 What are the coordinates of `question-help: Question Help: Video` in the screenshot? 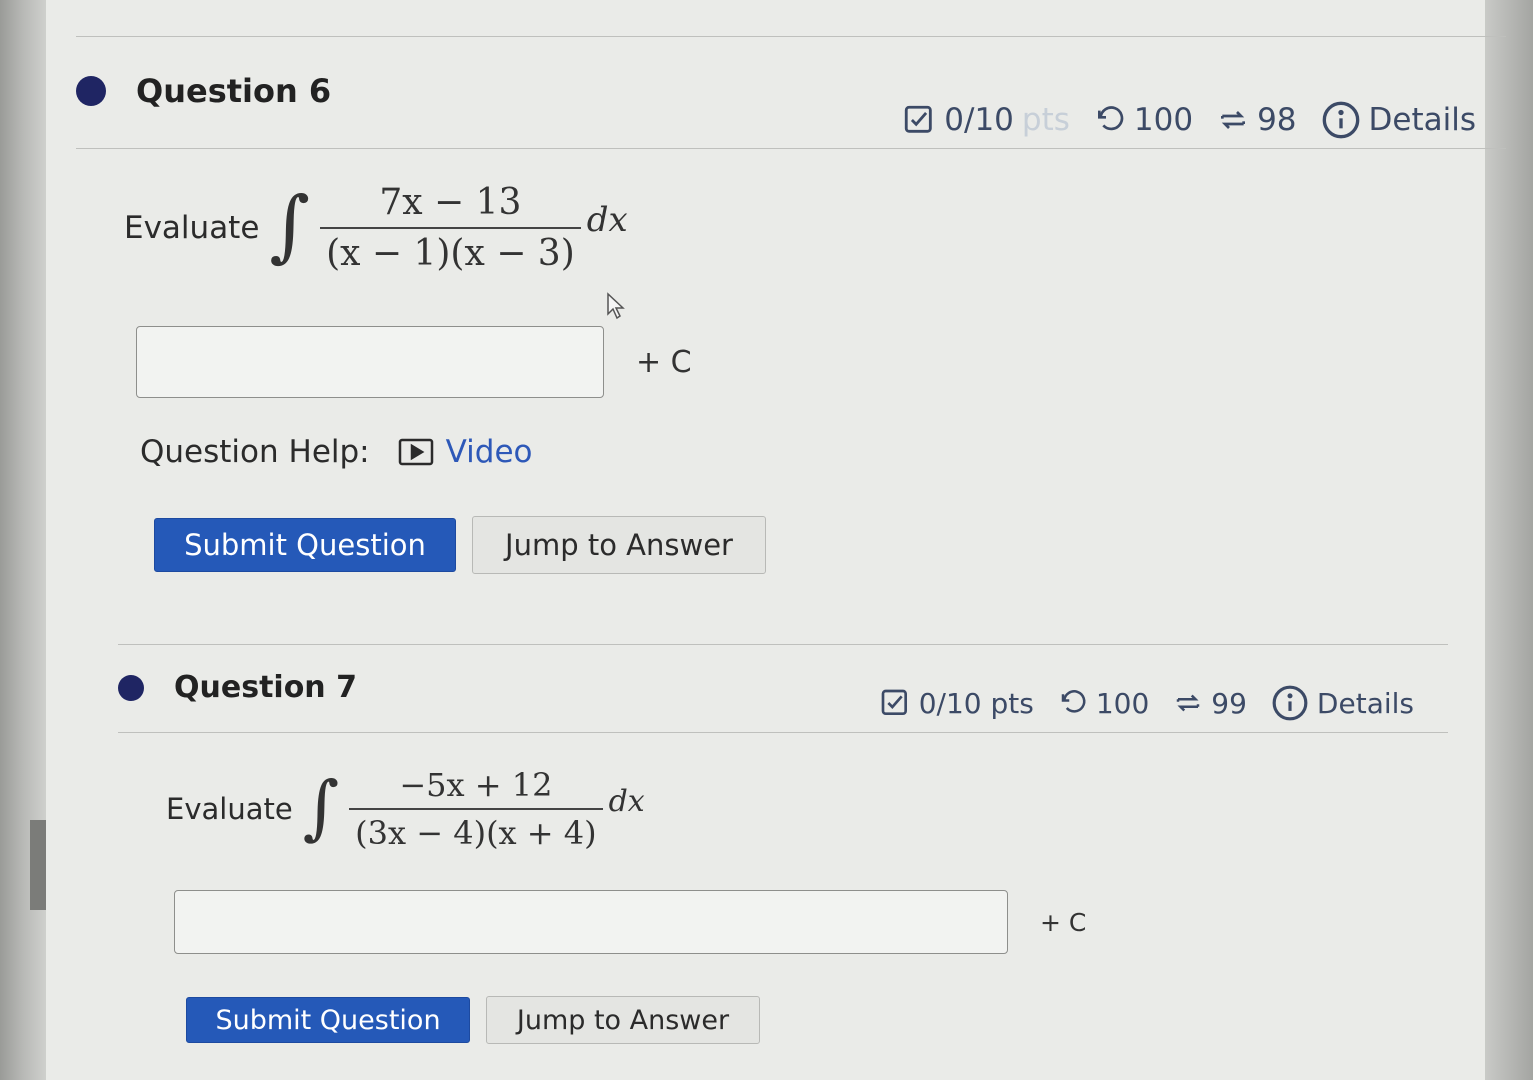 It's located at (336, 452).